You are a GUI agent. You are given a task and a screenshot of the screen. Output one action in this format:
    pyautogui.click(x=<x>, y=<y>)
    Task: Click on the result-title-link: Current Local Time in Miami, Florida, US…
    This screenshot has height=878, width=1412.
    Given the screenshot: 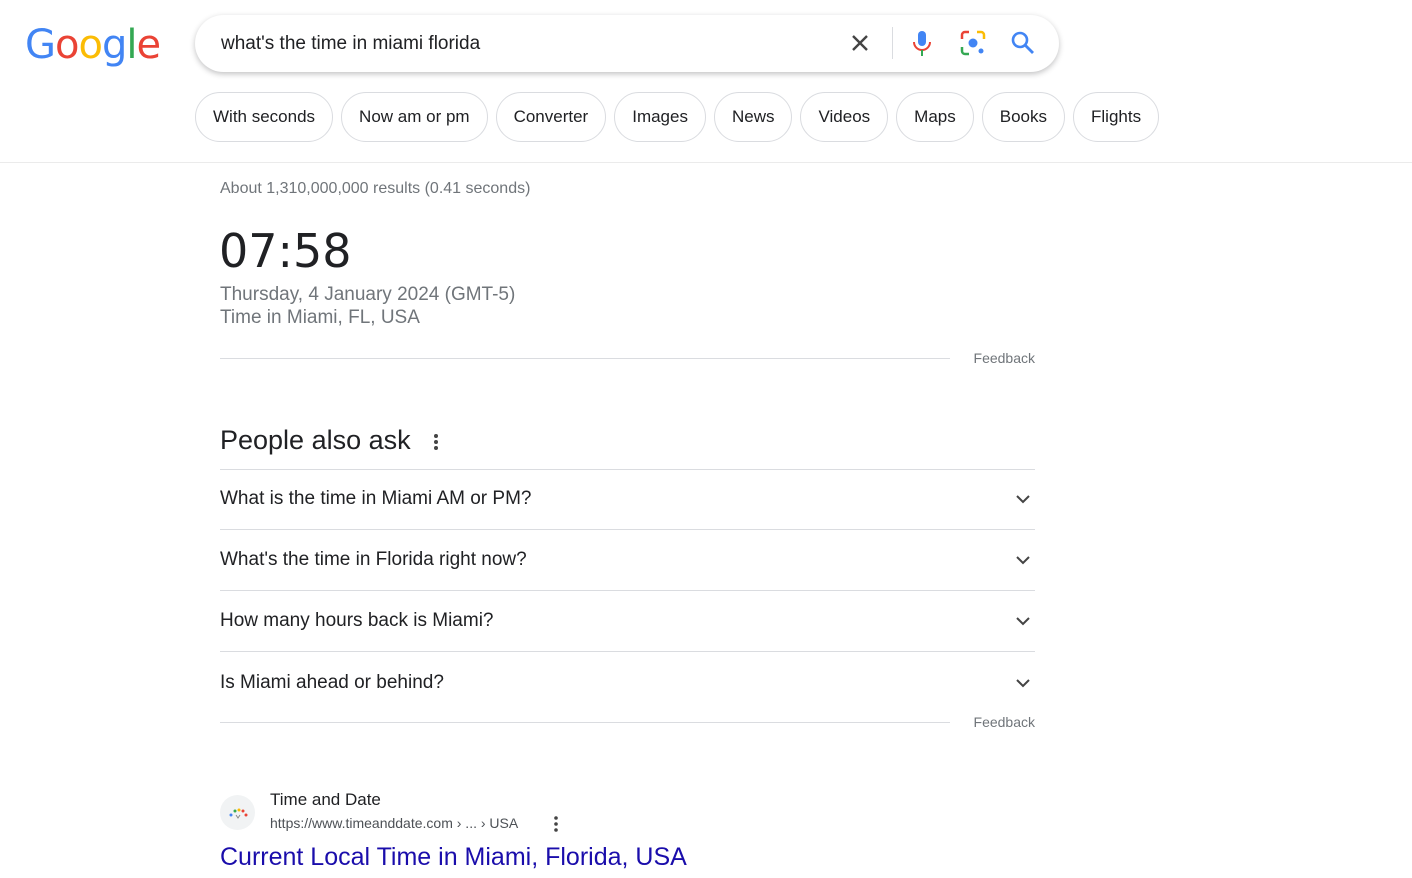 What is the action you would take?
    pyautogui.click(x=453, y=857)
    